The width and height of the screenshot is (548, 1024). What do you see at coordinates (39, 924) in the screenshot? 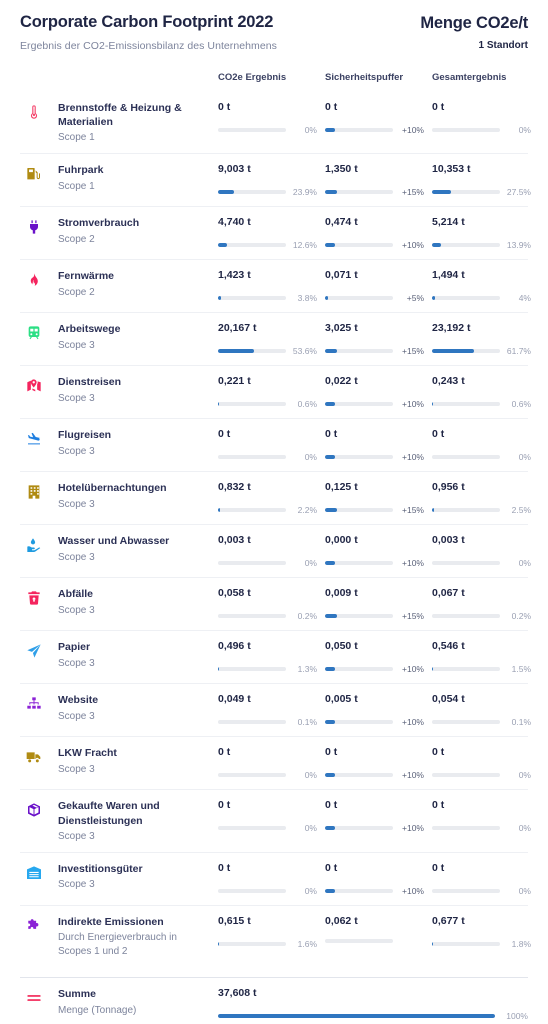
I see `puzzle-icon` at bounding box center [39, 924].